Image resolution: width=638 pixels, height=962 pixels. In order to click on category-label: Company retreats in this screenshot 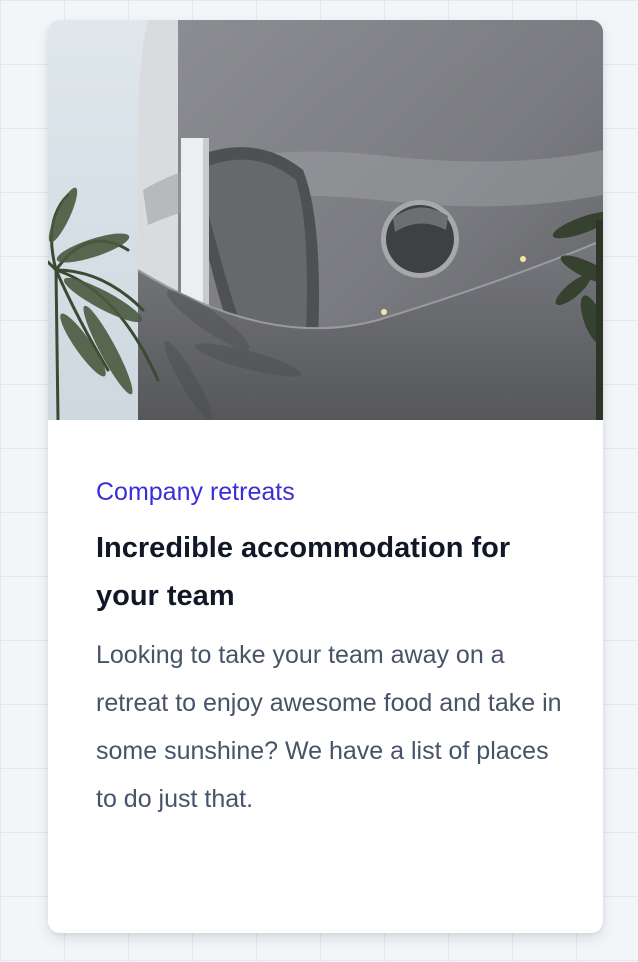, I will do `click(331, 492)`.